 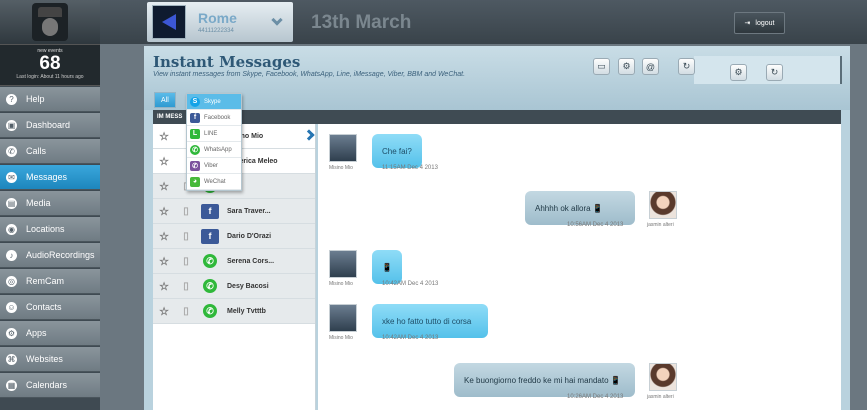 I want to click on dropdown-item-label: WeChat, so click(x=215, y=181).